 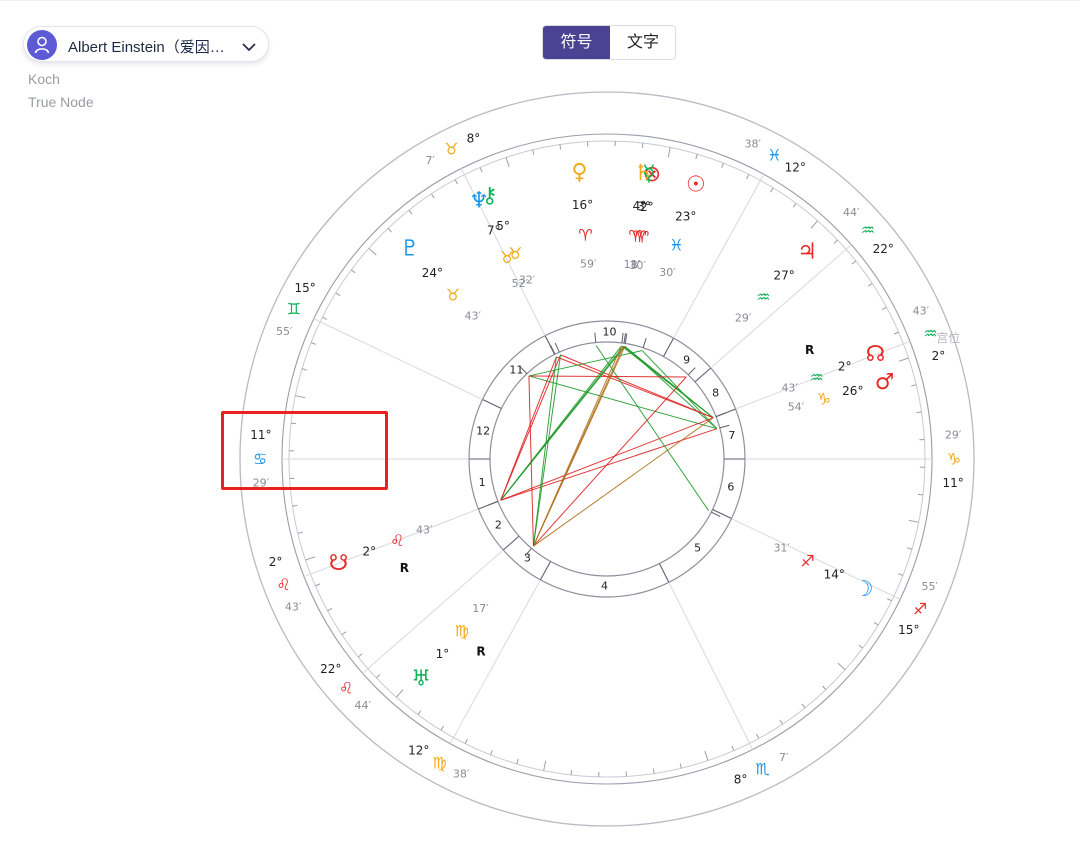 What do you see at coordinates (582, 205) in the screenshot?
I see `planet-degree: 16°` at bounding box center [582, 205].